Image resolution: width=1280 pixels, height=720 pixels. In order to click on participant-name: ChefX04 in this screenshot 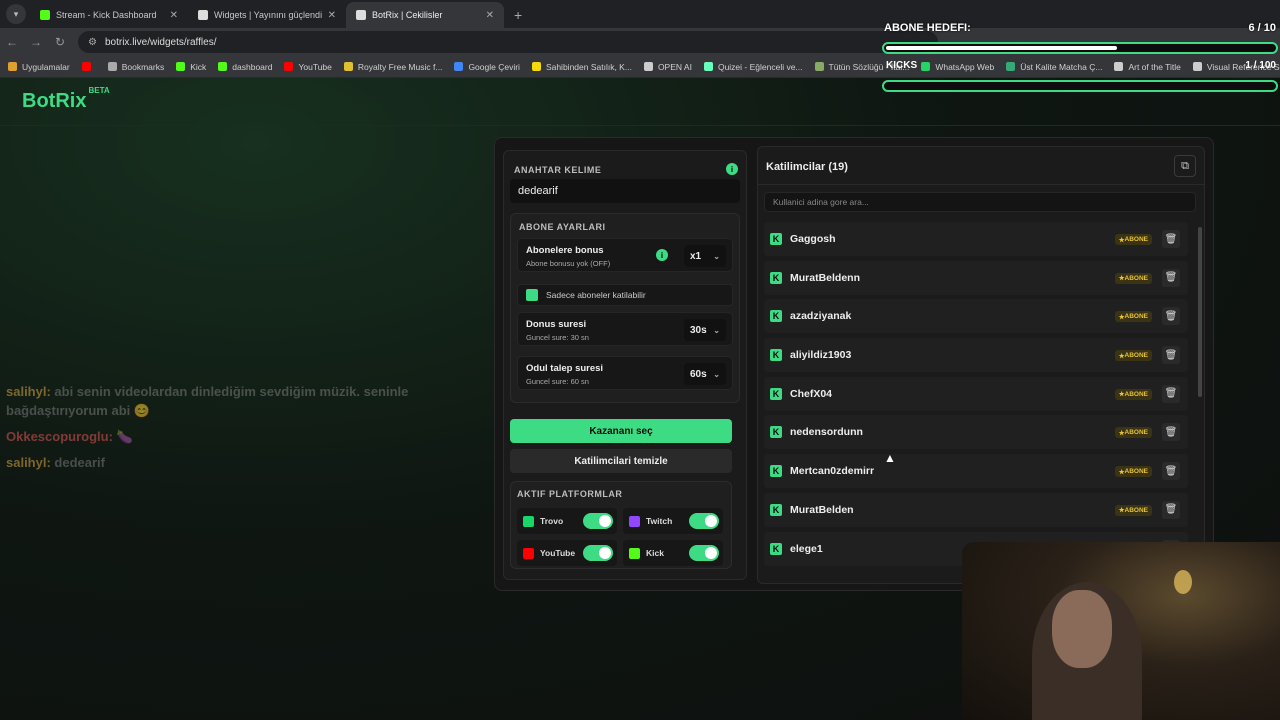, I will do `click(811, 393)`.